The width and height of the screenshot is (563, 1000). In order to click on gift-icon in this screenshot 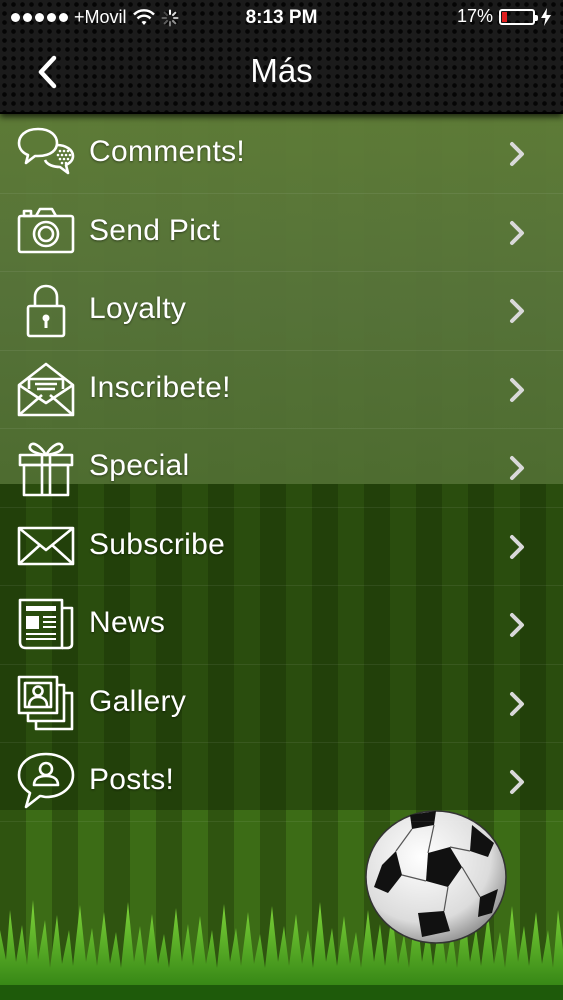, I will do `click(46, 469)`.